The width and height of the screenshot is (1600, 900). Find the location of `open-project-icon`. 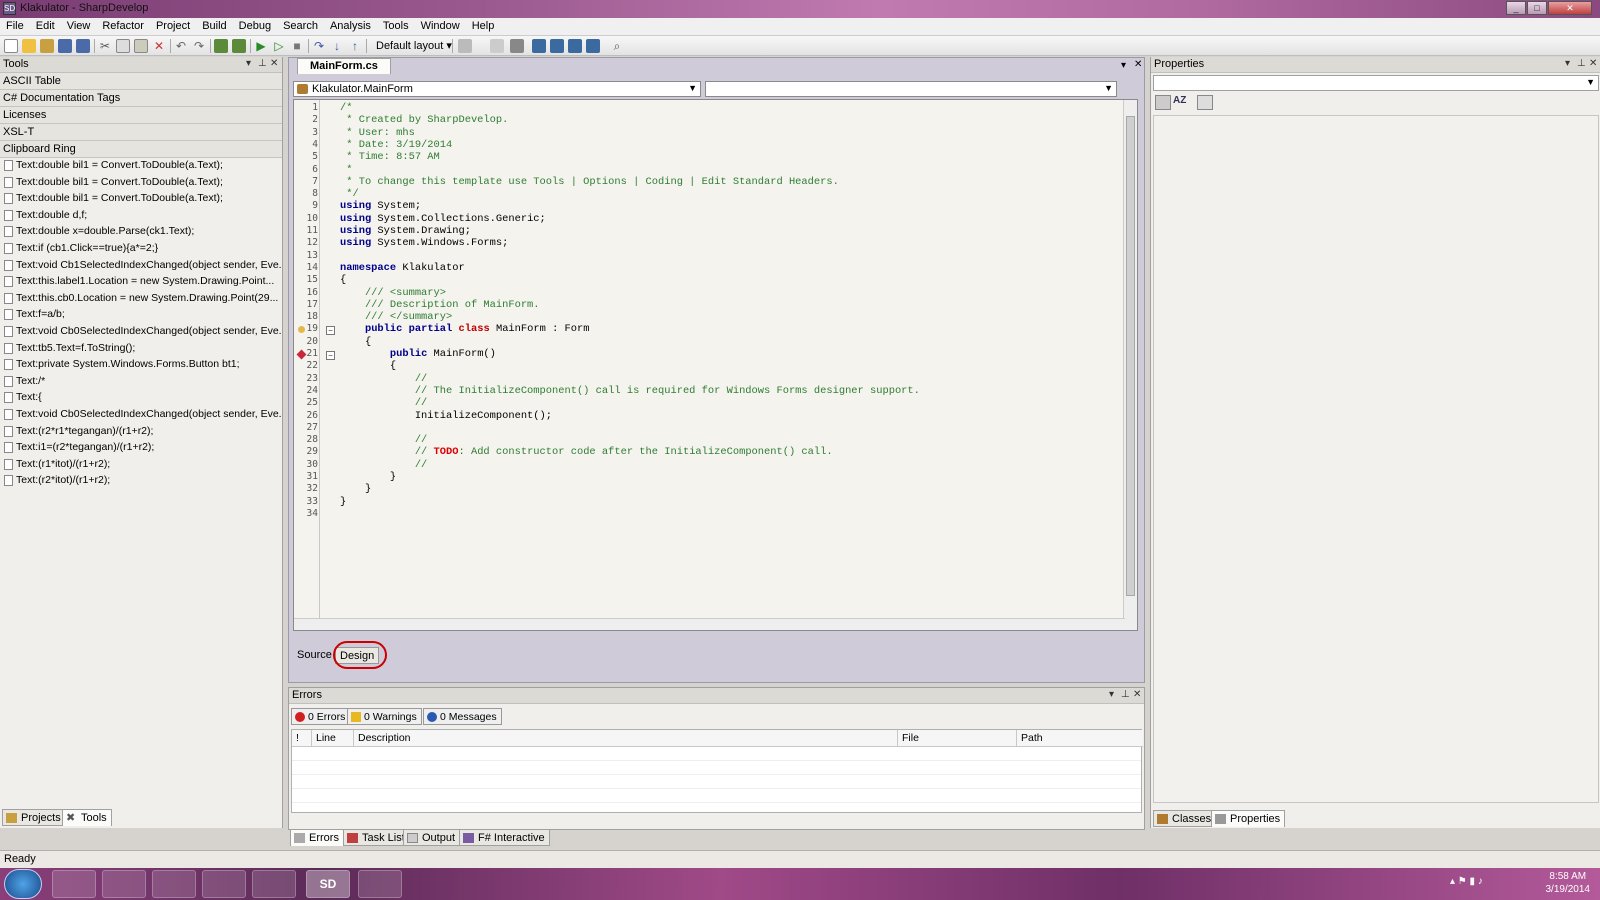

open-project-icon is located at coordinates (47, 46).